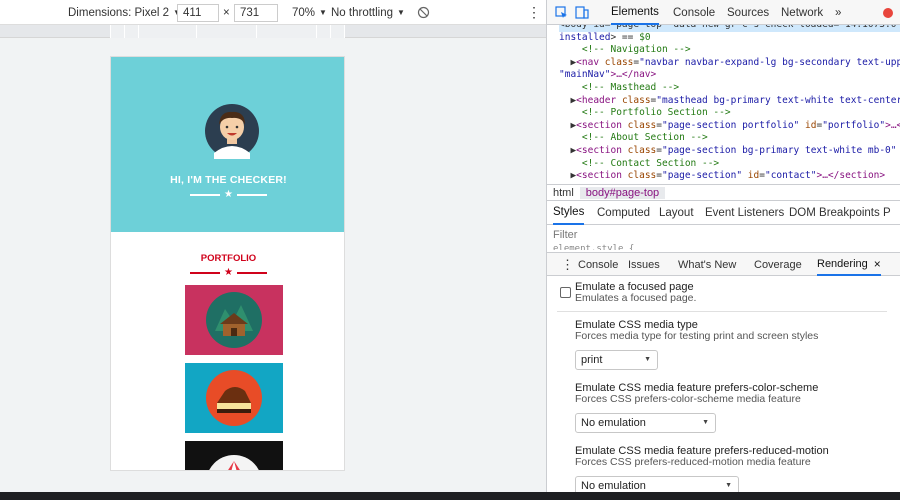 Image resolution: width=900 pixels, height=500 pixels. I want to click on focused-page-checkbox, so click(565, 292).